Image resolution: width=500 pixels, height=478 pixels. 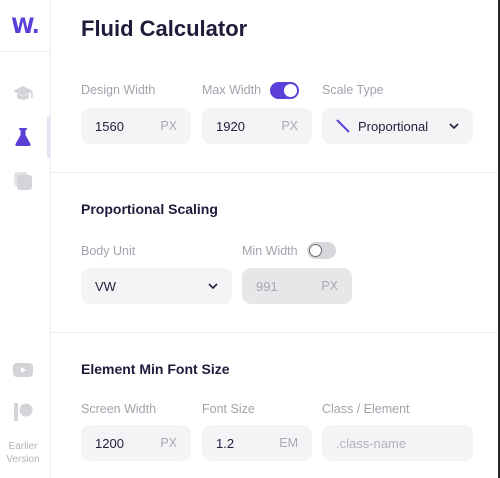 I want to click on screen-width-label: Screen Width, so click(x=119, y=409).